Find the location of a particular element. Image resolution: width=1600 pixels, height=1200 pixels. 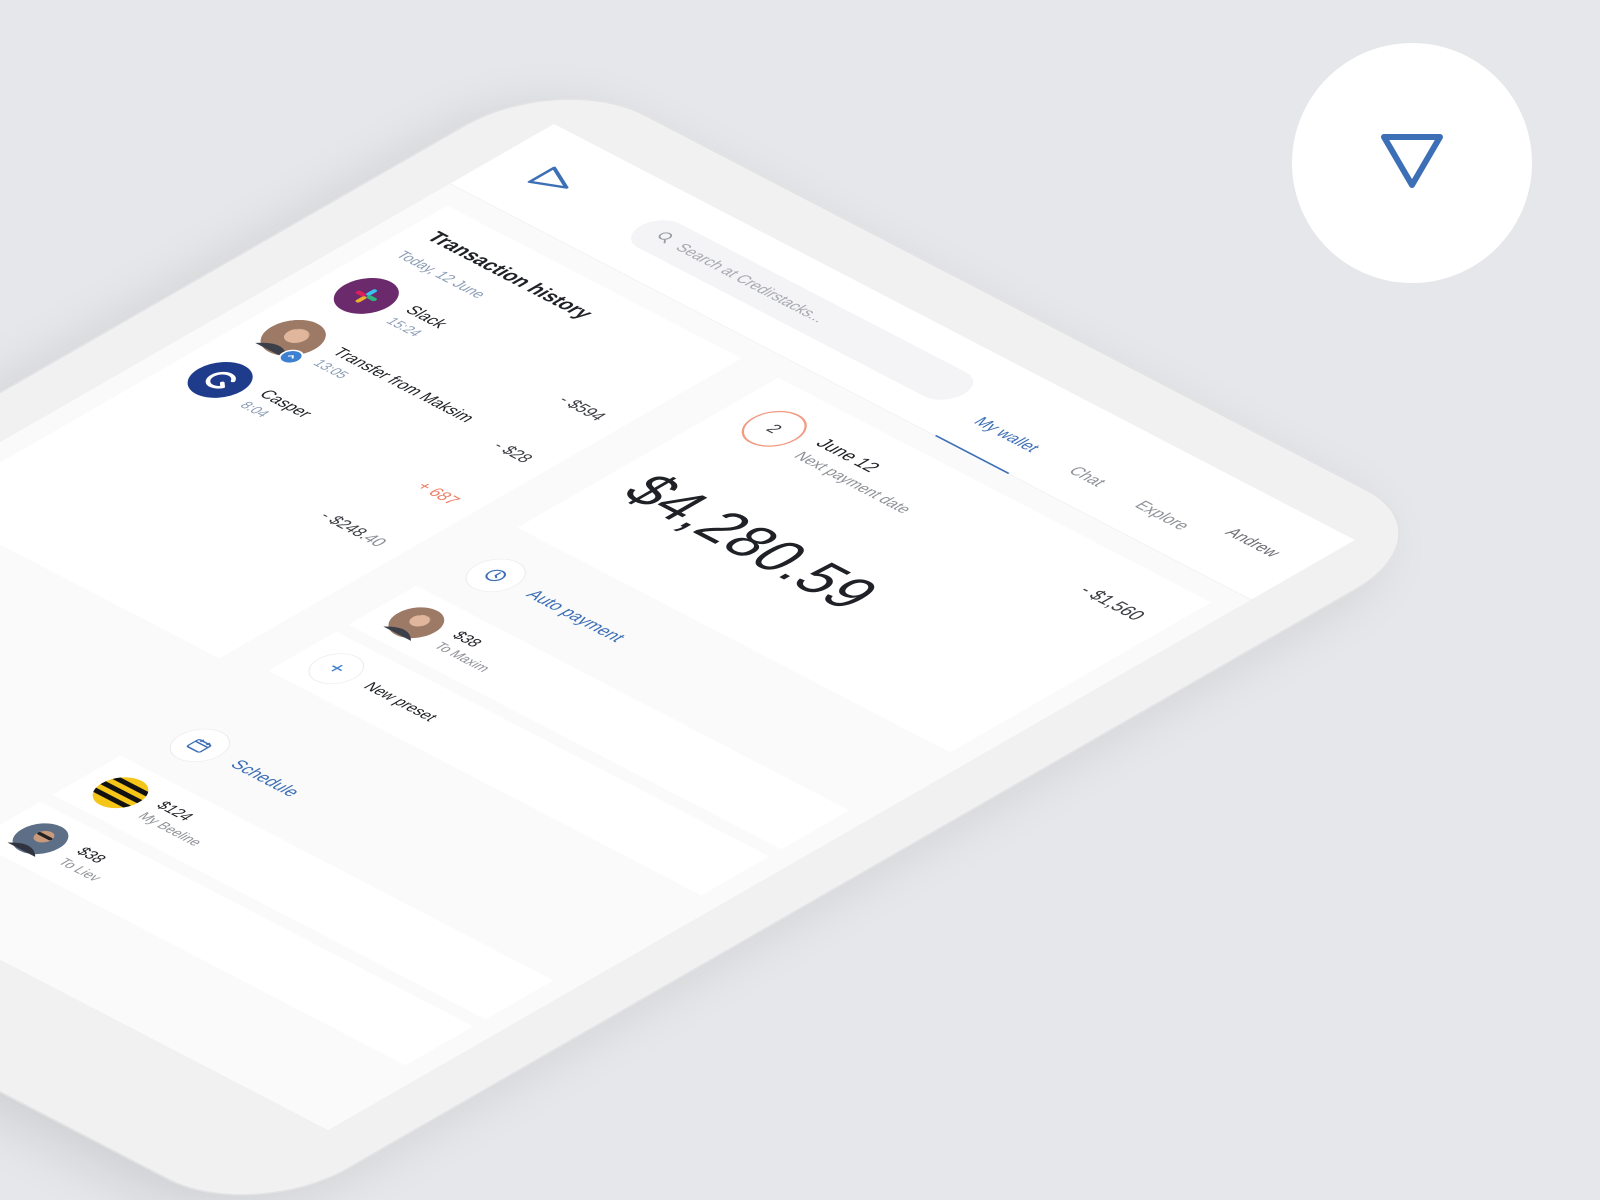

clock-icon is located at coordinates (496, 575).